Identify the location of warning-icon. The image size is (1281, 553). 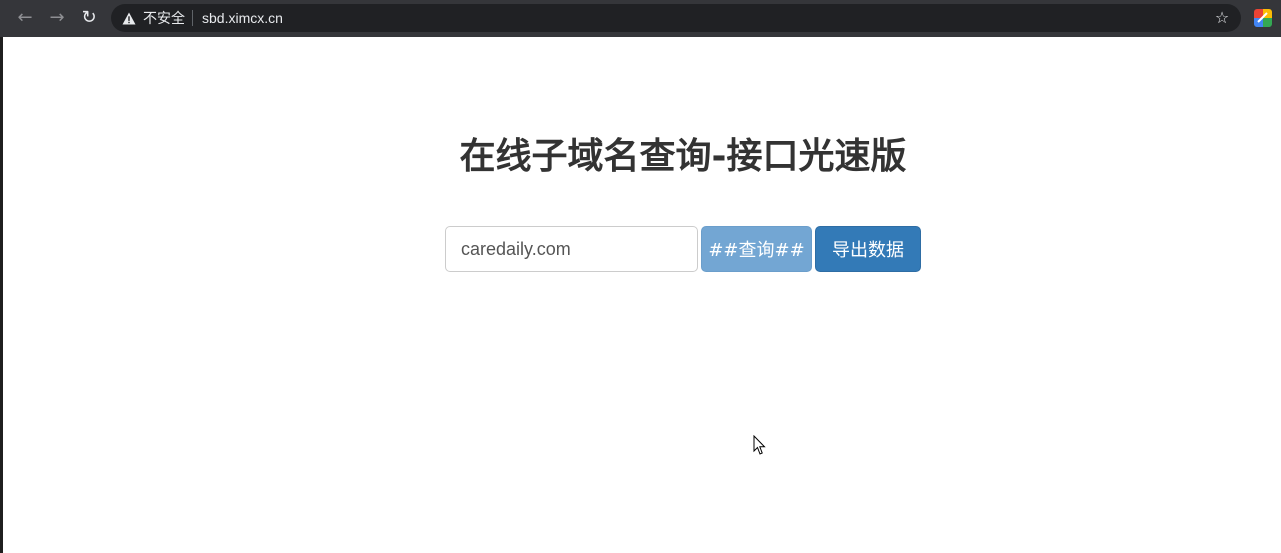
(129, 18).